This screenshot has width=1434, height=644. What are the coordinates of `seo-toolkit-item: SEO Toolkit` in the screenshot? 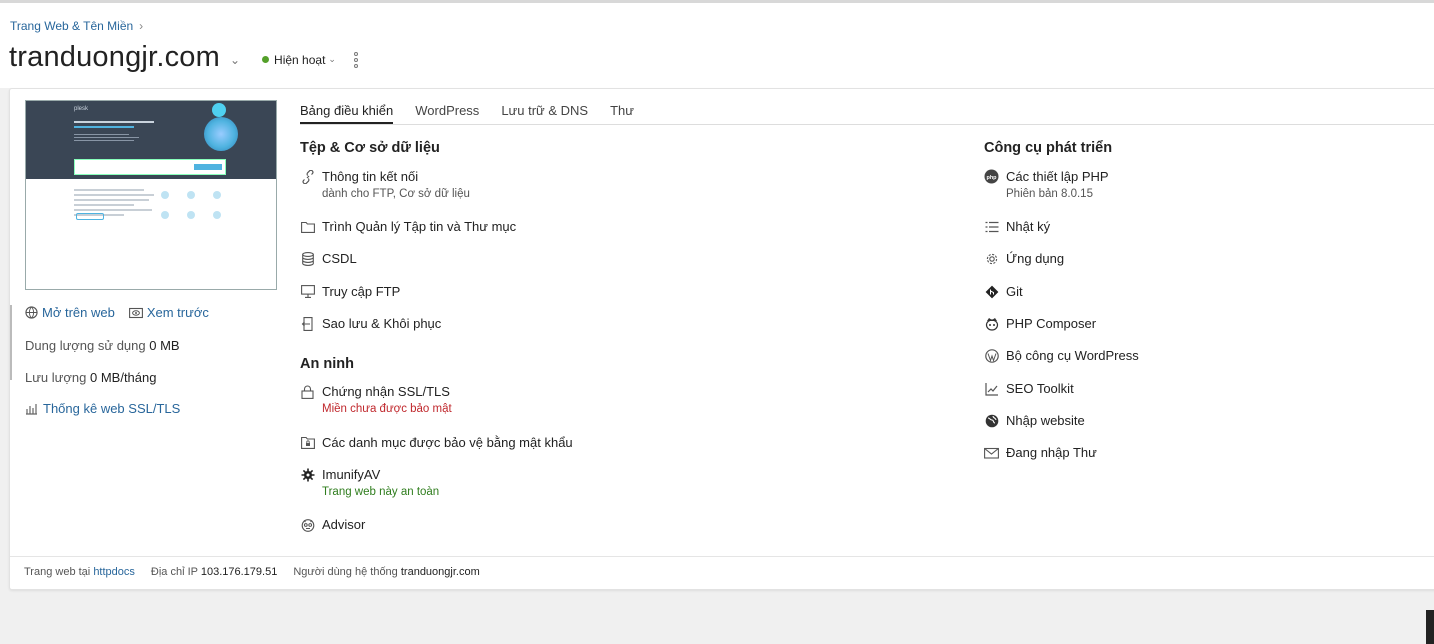 It's located at (1029, 388).